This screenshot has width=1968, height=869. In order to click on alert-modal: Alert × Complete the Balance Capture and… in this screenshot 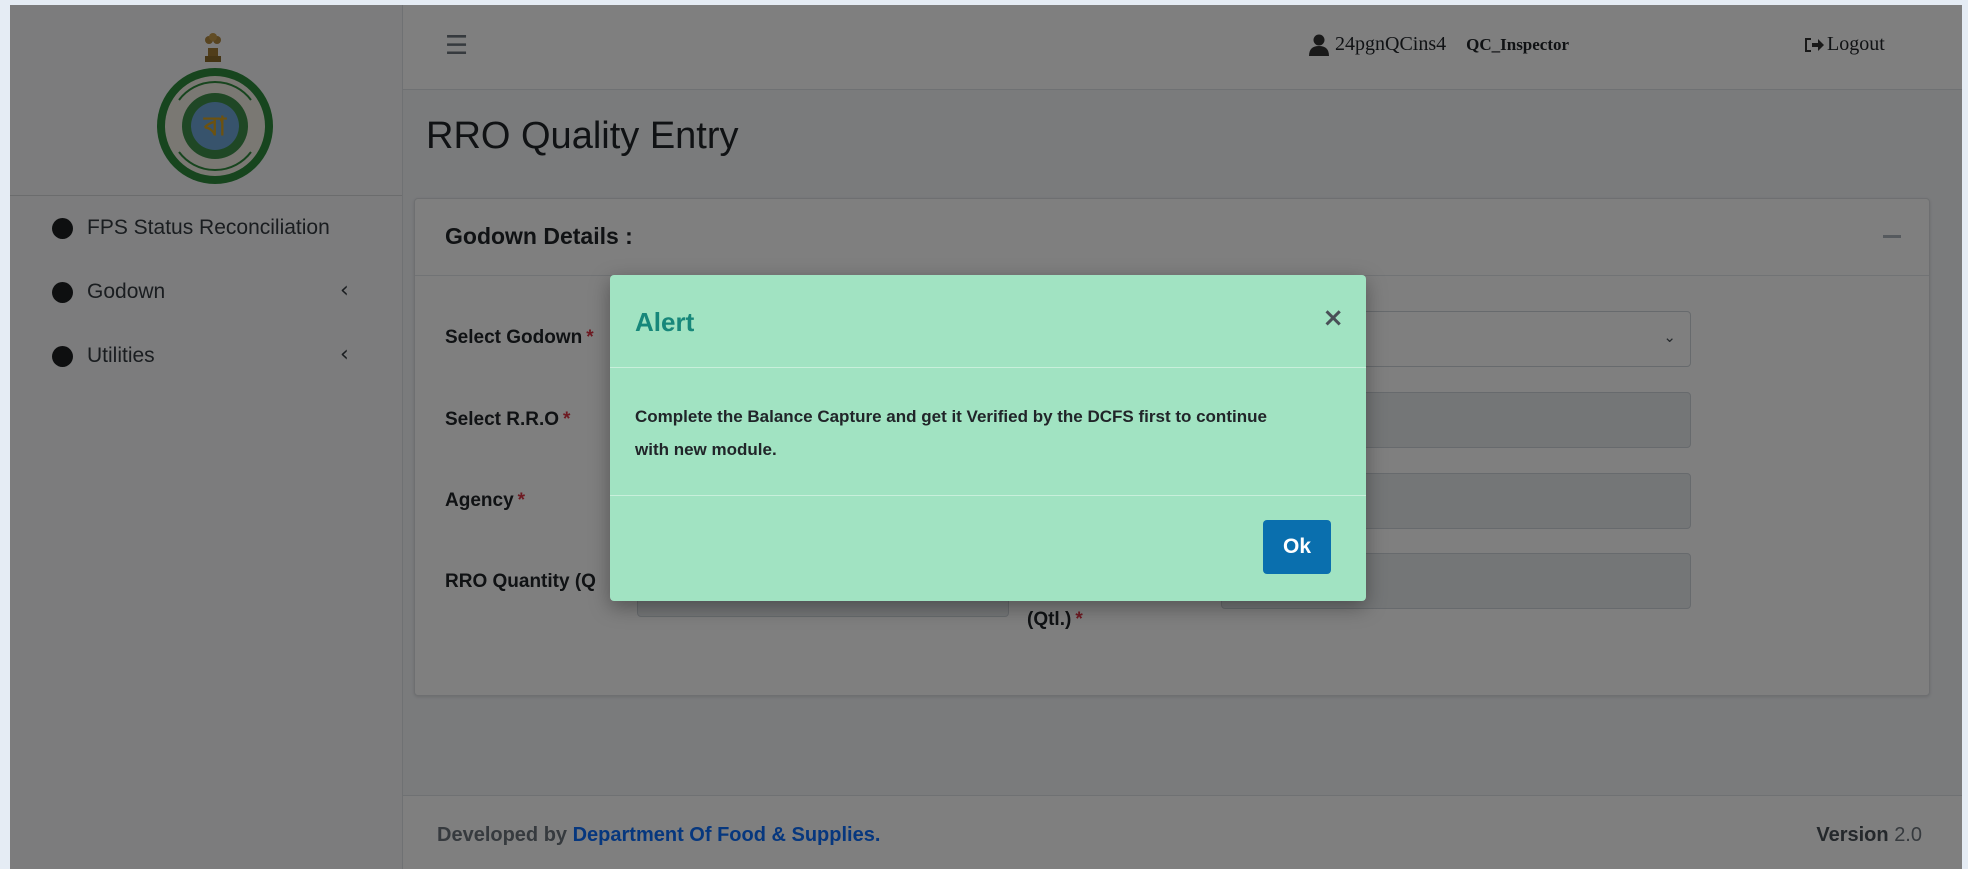, I will do `click(988, 438)`.